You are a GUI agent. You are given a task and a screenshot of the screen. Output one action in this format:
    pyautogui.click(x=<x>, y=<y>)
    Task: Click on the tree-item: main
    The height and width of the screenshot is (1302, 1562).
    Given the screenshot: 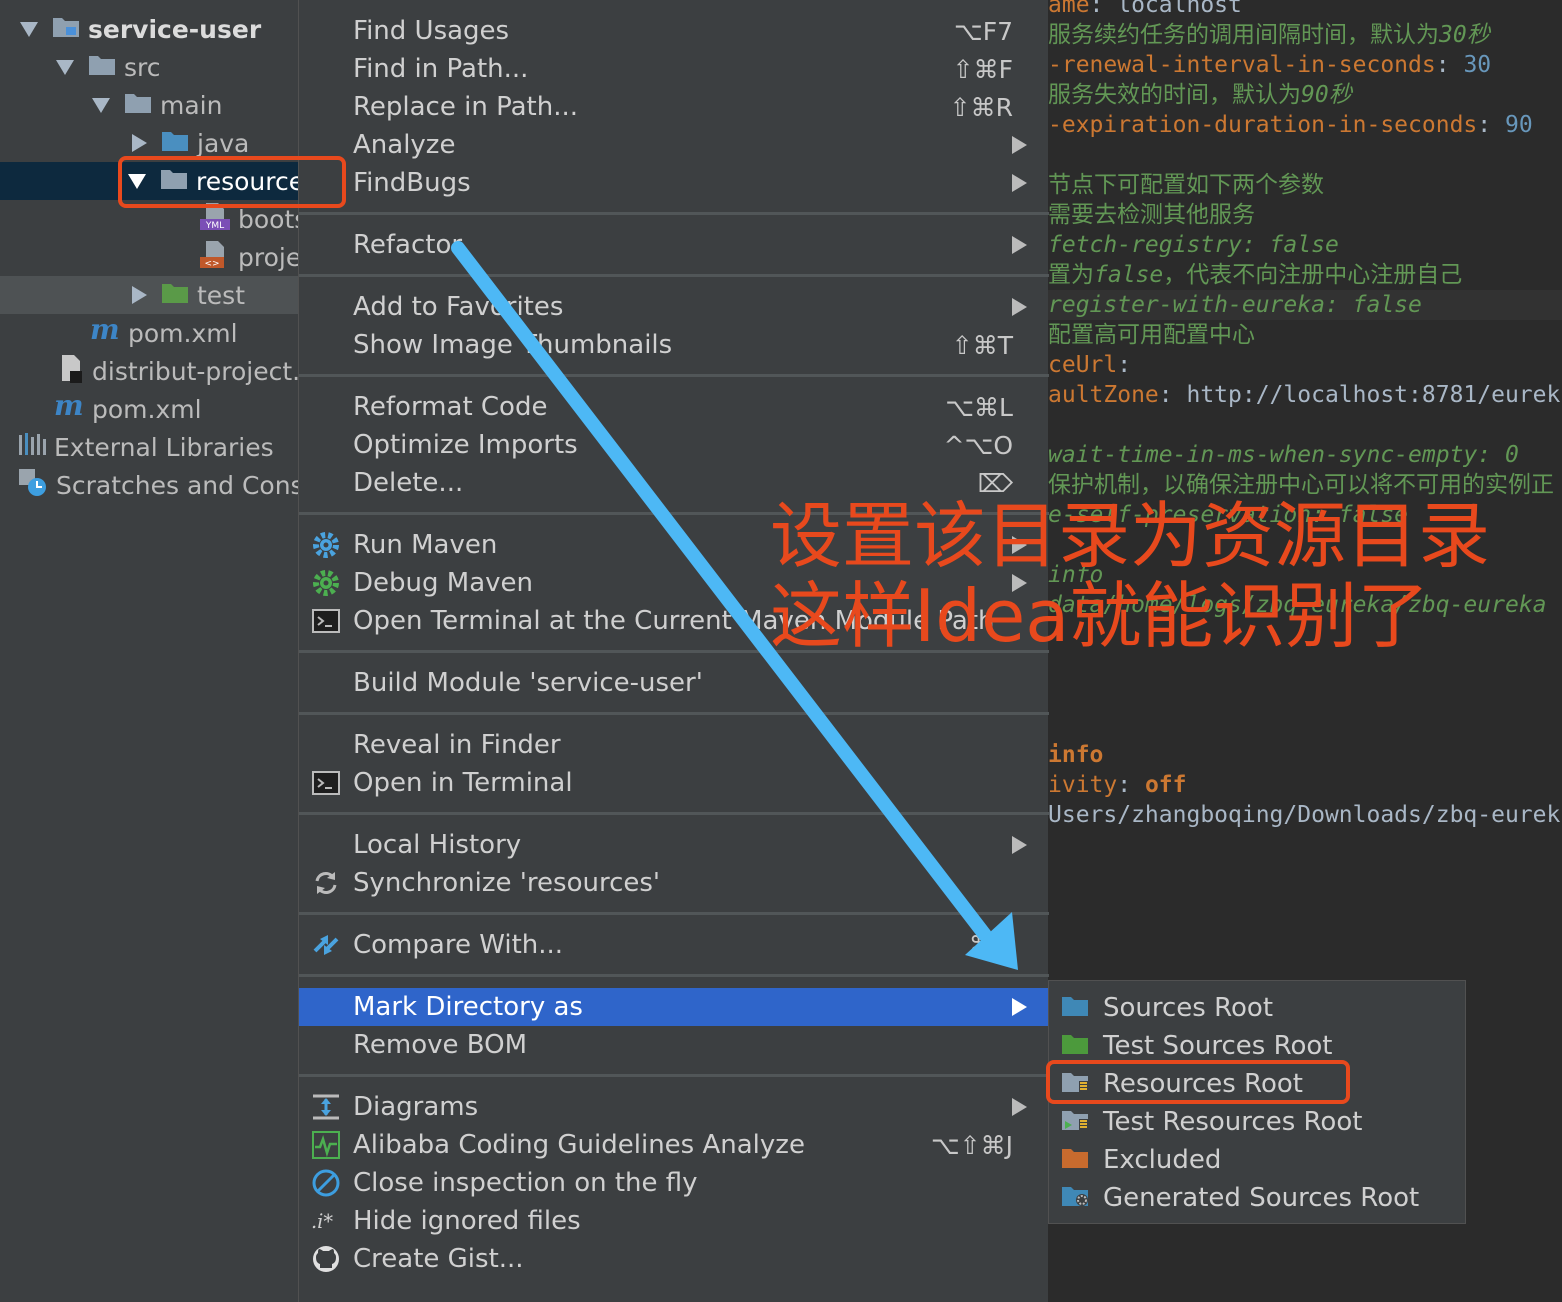 What is the action you would take?
    pyautogui.click(x=149, y=105)
    